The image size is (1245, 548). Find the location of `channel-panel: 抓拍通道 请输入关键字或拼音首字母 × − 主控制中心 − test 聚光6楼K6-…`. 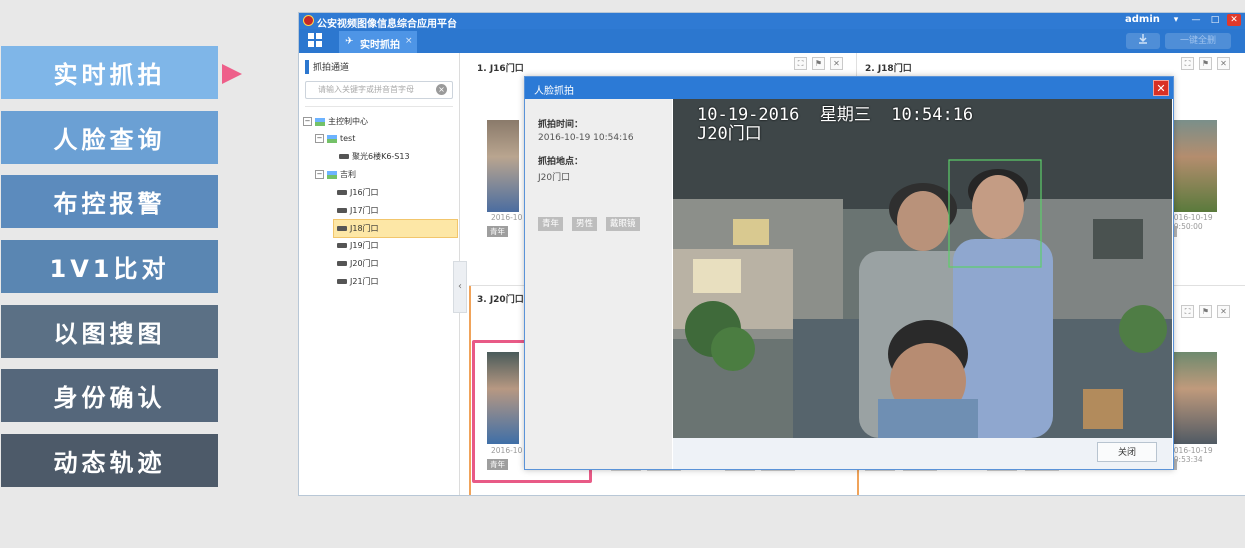

channel-panel: 抓拍通道 请输入关键字或拼音首字母 × − 主控制中心 − test 聚光6楼K6-… is located at coordinates (379, 274).